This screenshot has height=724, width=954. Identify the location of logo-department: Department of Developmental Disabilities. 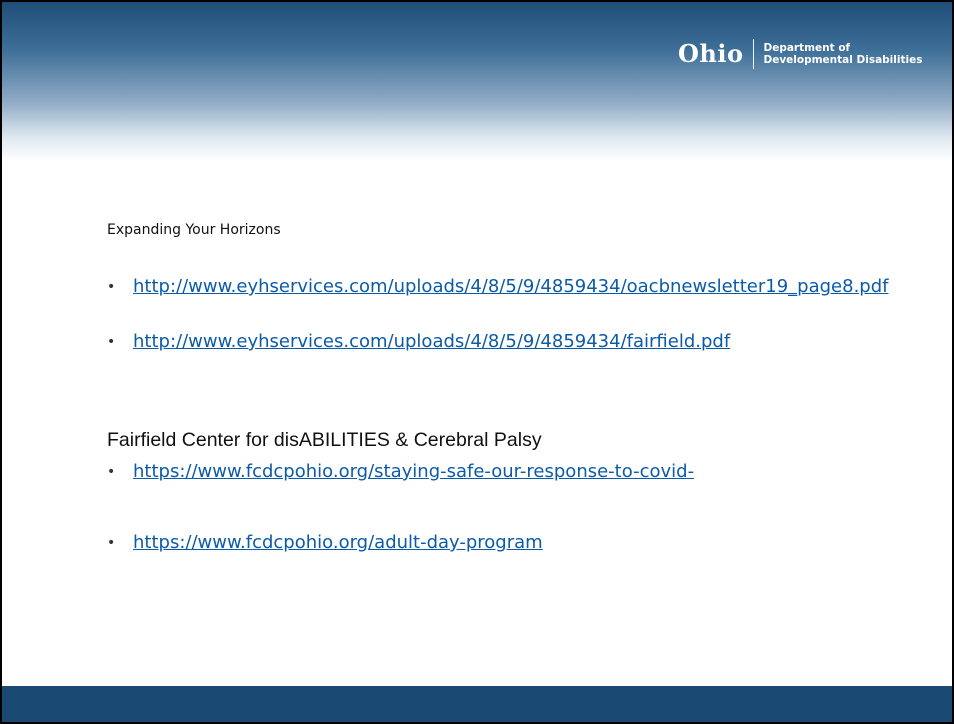
(842, 54).